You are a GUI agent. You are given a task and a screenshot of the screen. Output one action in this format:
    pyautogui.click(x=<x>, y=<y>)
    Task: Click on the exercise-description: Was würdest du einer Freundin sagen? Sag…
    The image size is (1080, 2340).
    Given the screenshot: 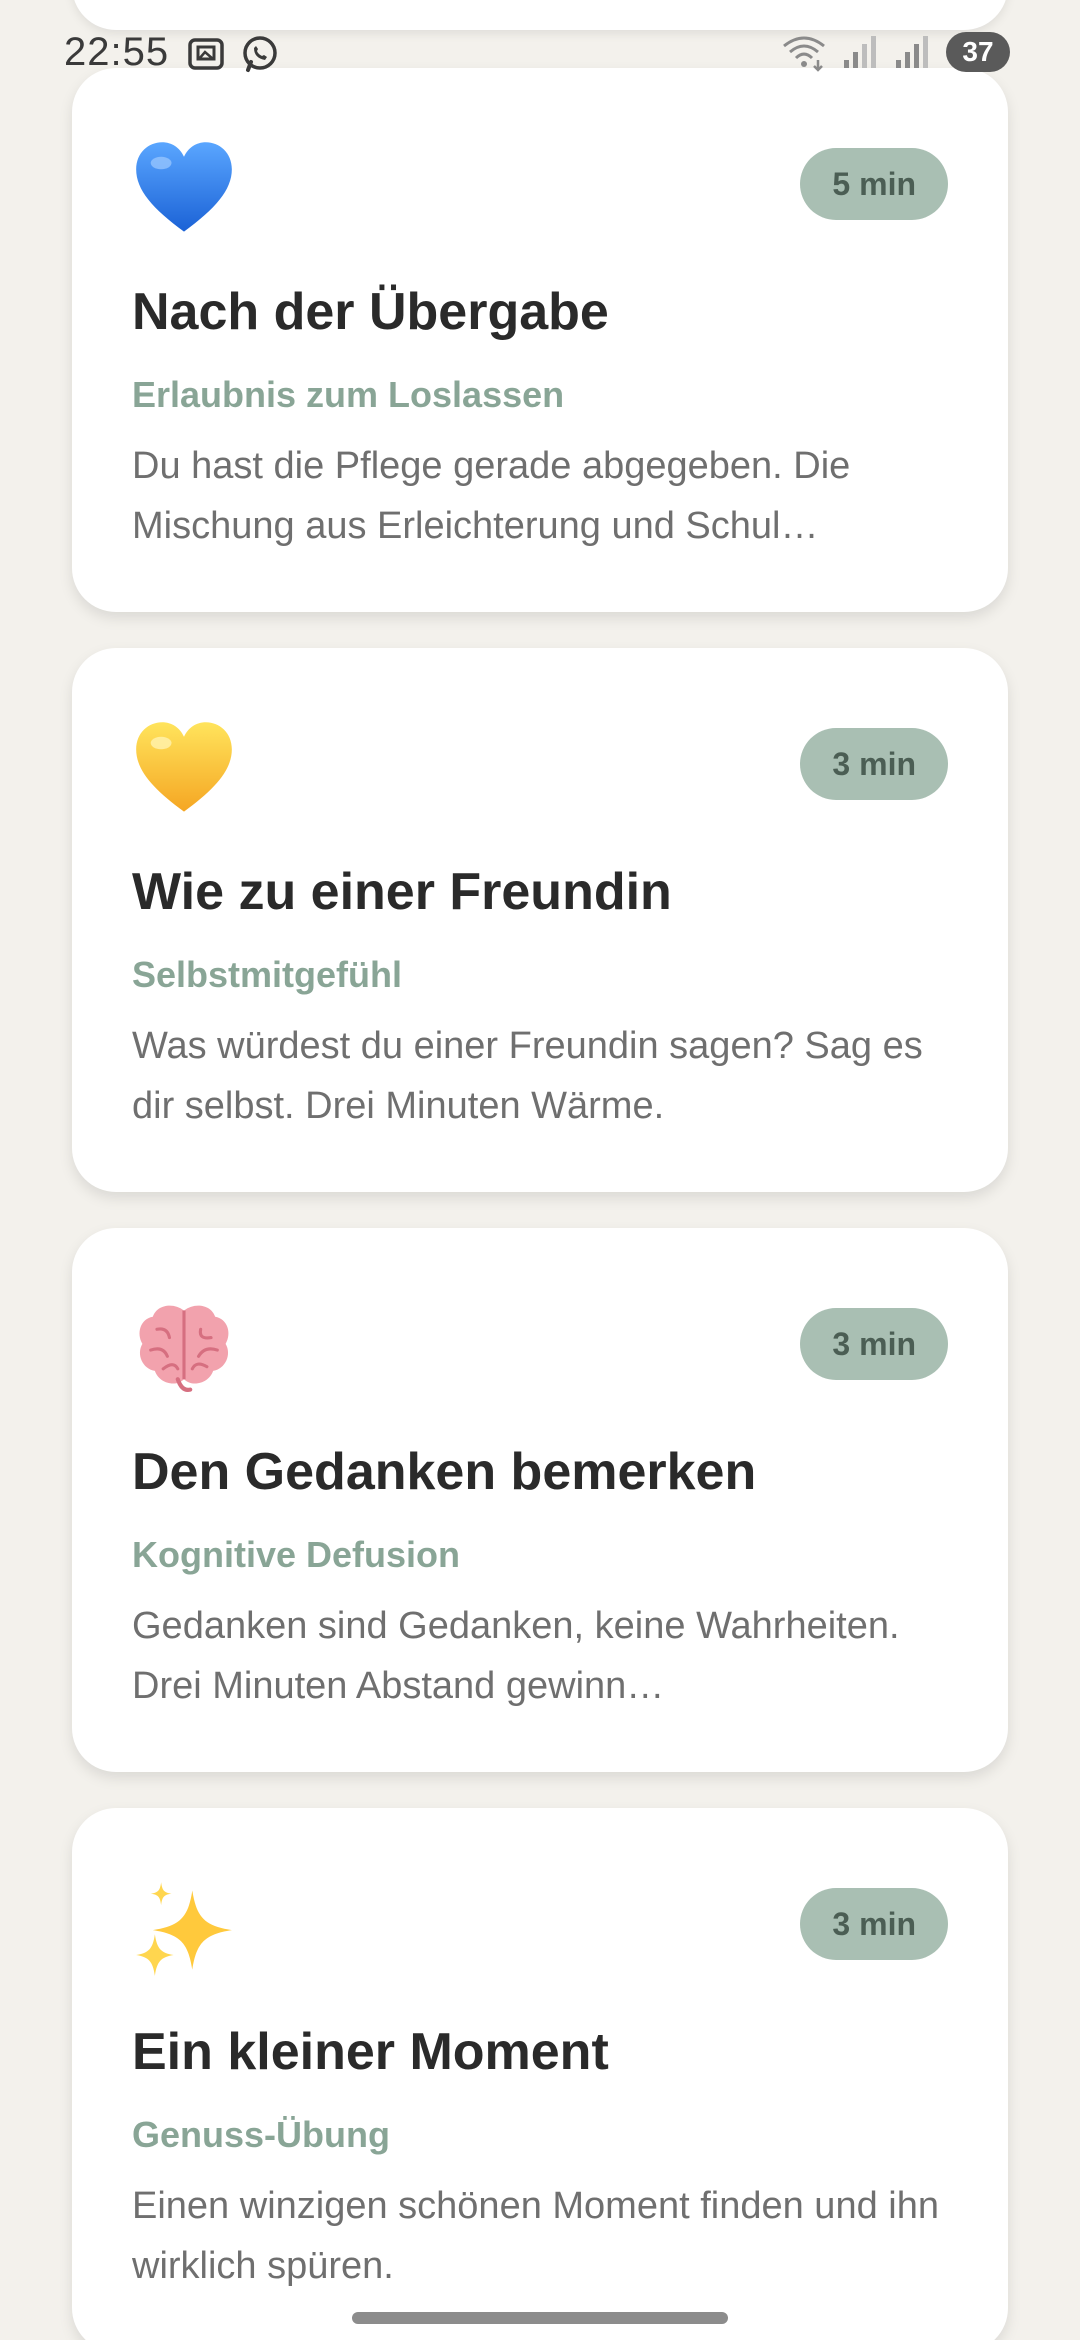 What is the action you would take?
    pyautogui.click(x=527, y=1076)
    